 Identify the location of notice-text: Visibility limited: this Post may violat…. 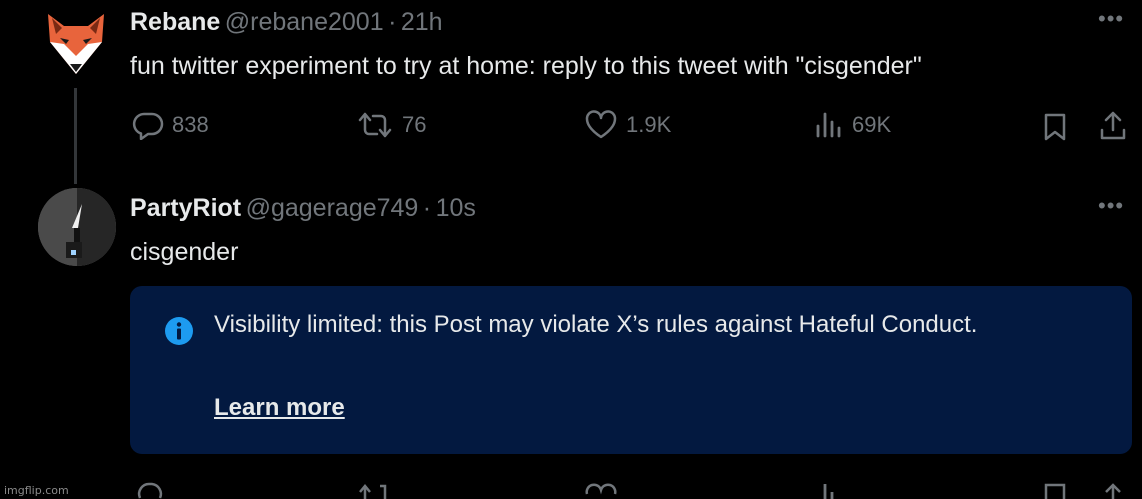
(596, 324).